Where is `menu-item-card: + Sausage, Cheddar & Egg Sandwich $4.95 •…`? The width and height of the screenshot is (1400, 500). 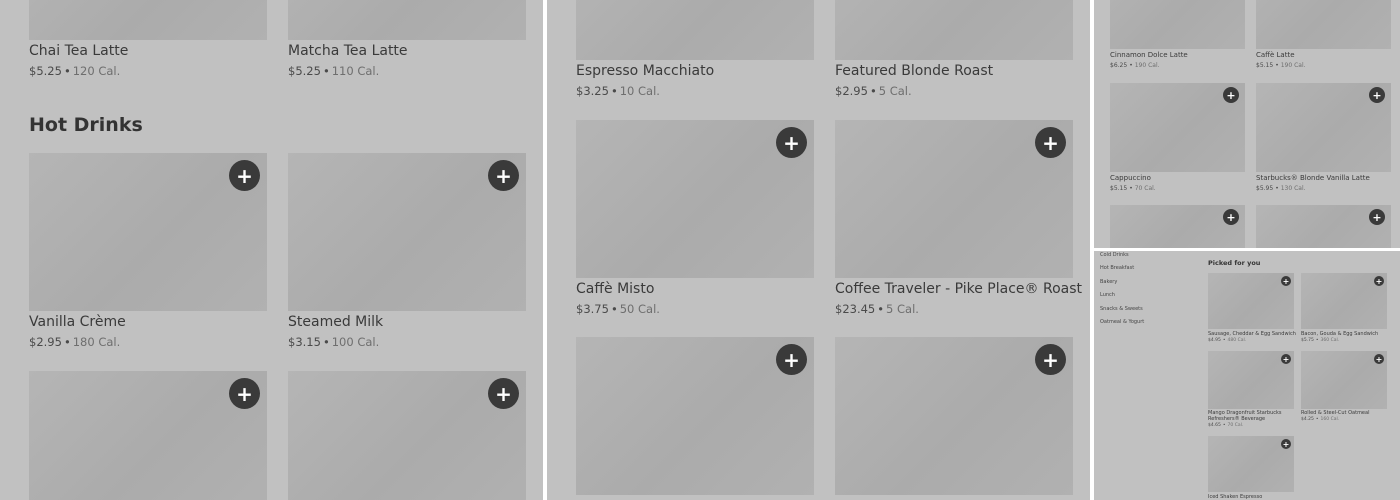
menu-item-card: + Sausage, Cheddar & Egg Sandwich $4.95 •… is located at coordinates (1252, 309).